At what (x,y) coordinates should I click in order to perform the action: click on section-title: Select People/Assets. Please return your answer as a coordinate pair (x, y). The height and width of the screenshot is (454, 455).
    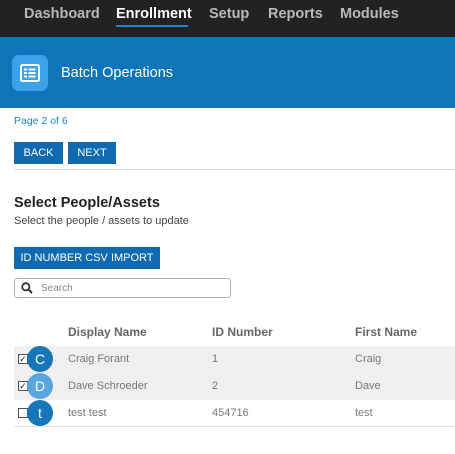
    Looking at the image, I should click on (87, 203).